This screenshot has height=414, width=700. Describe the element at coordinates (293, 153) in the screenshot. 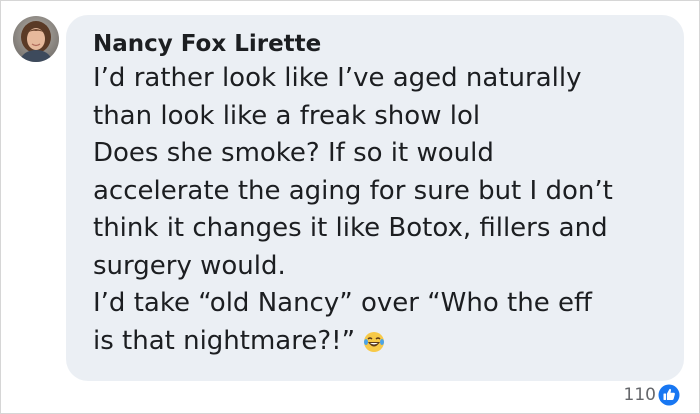

I see `comment-line: Does she smoke? If so it would` at that location.